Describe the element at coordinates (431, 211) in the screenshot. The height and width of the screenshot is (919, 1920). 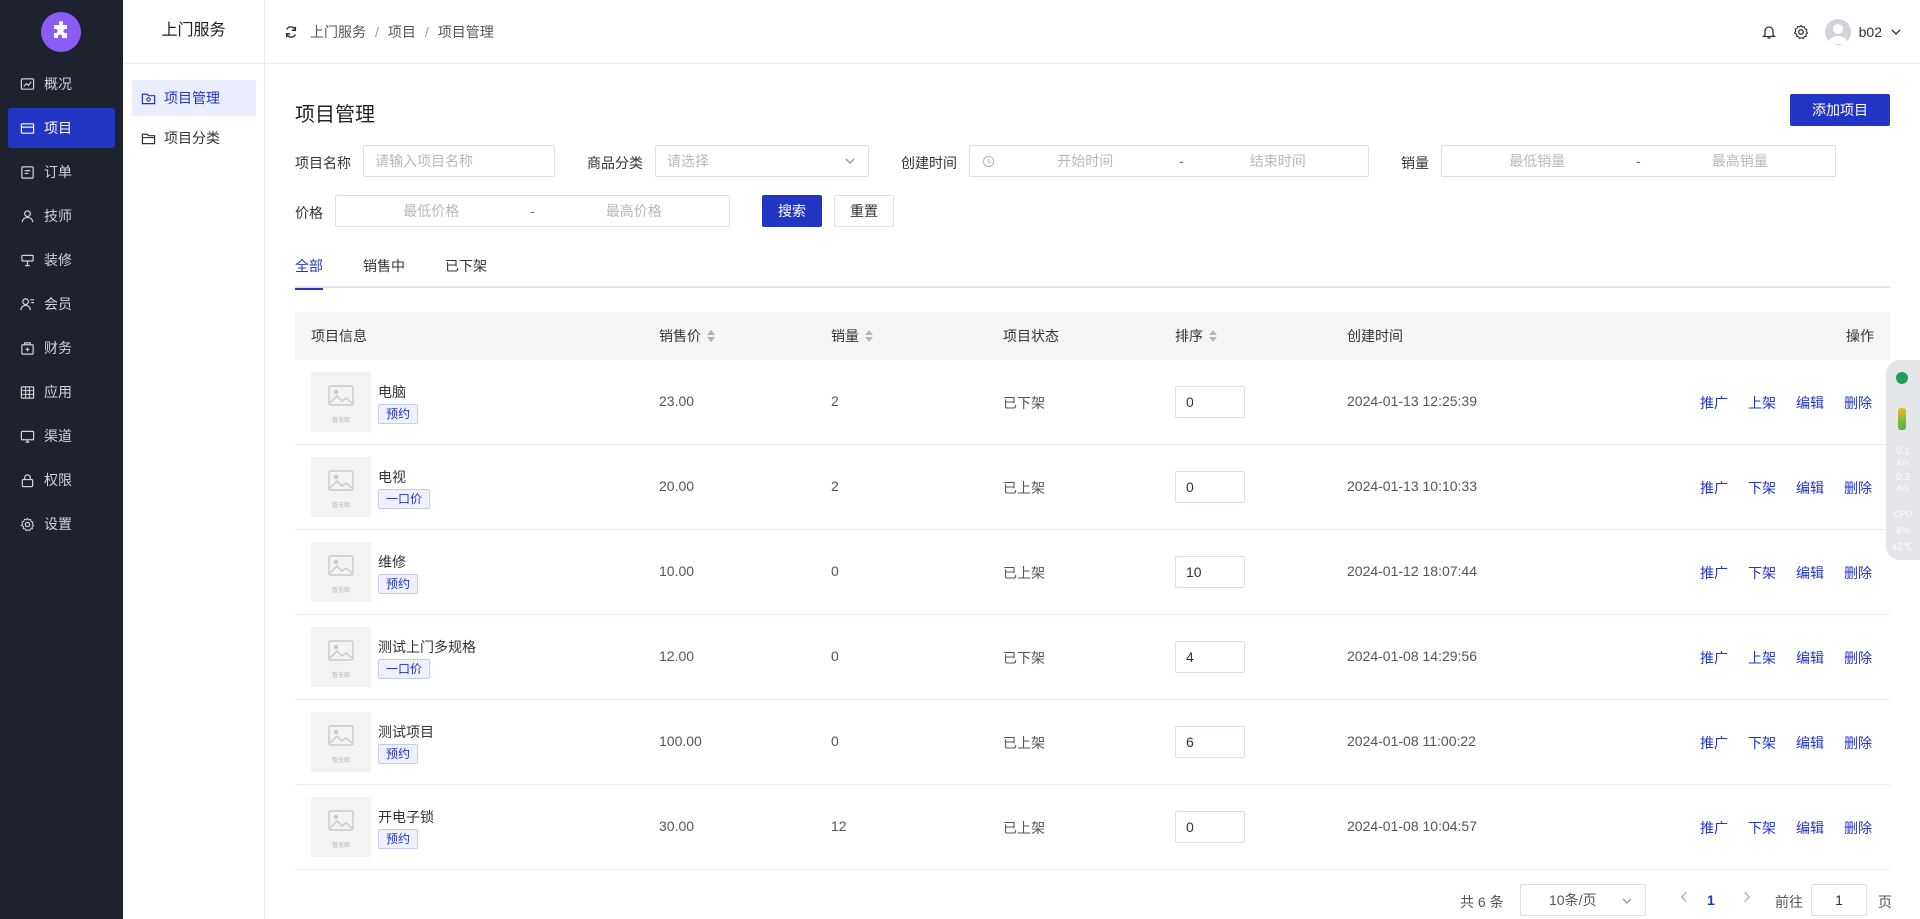
I see `price-min-input: 最低价格` at that location.